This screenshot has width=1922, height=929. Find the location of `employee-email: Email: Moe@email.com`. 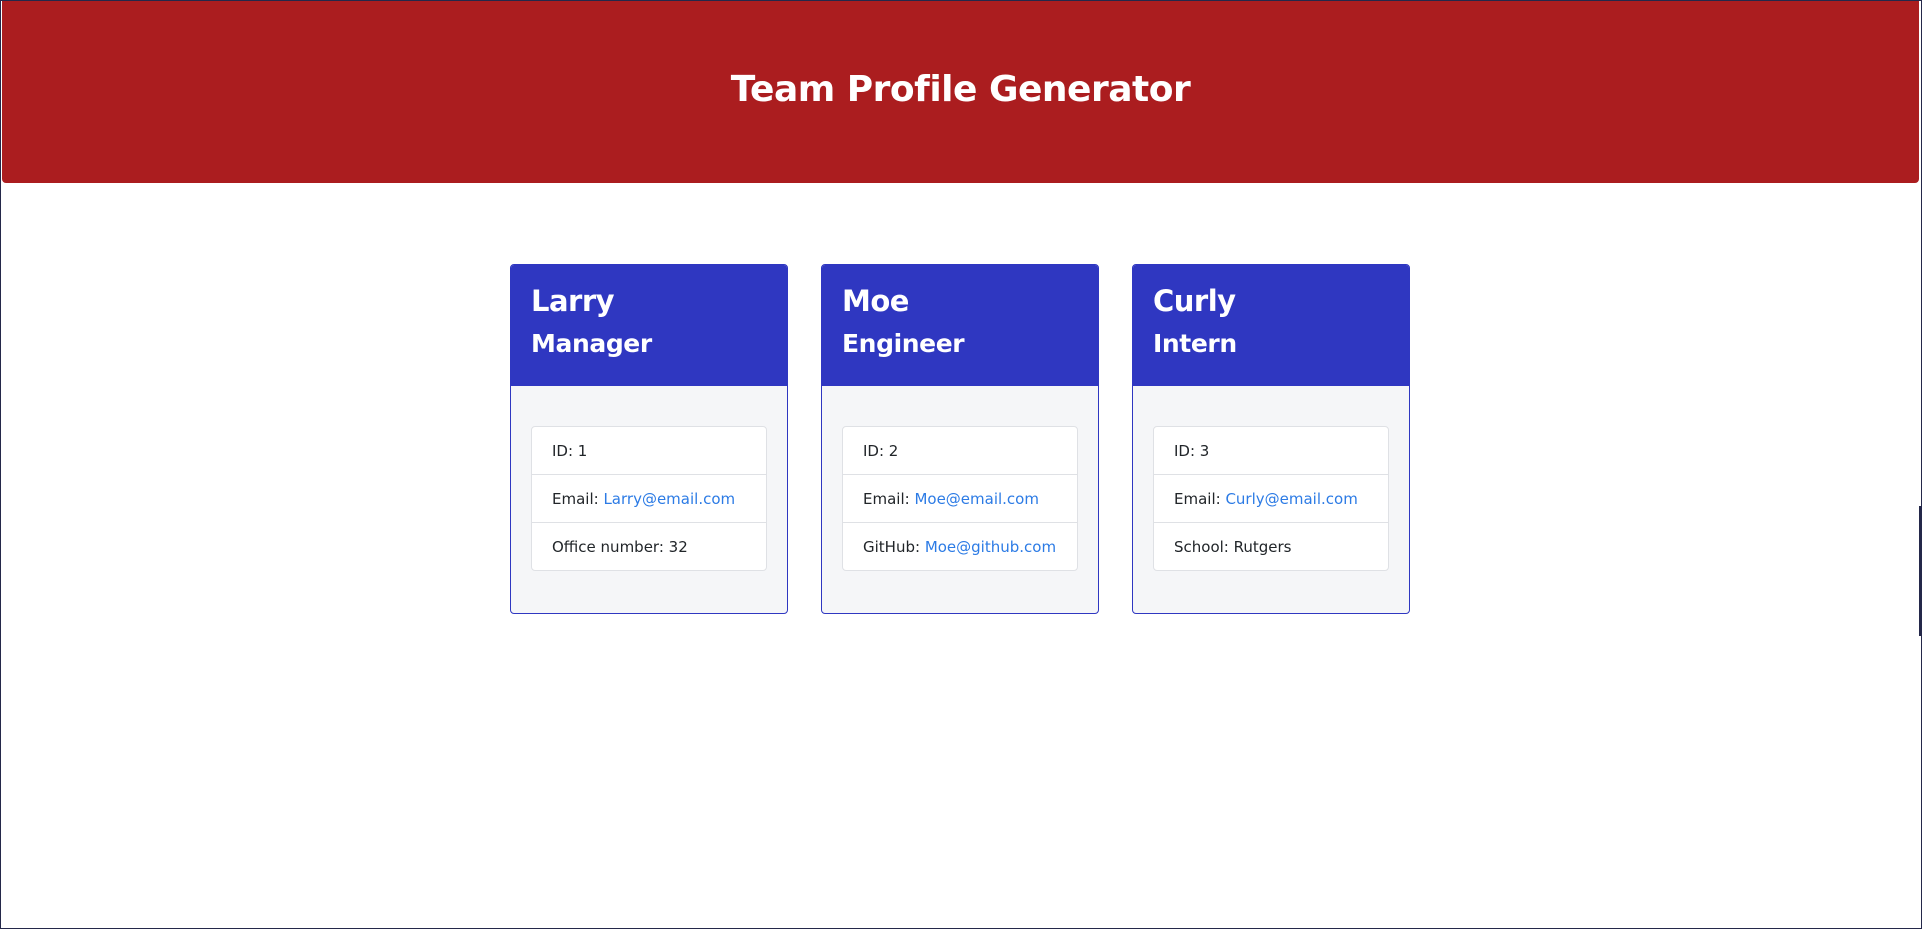

employee-email: Email: Moe@email.com is located at coordinates (960, 498).